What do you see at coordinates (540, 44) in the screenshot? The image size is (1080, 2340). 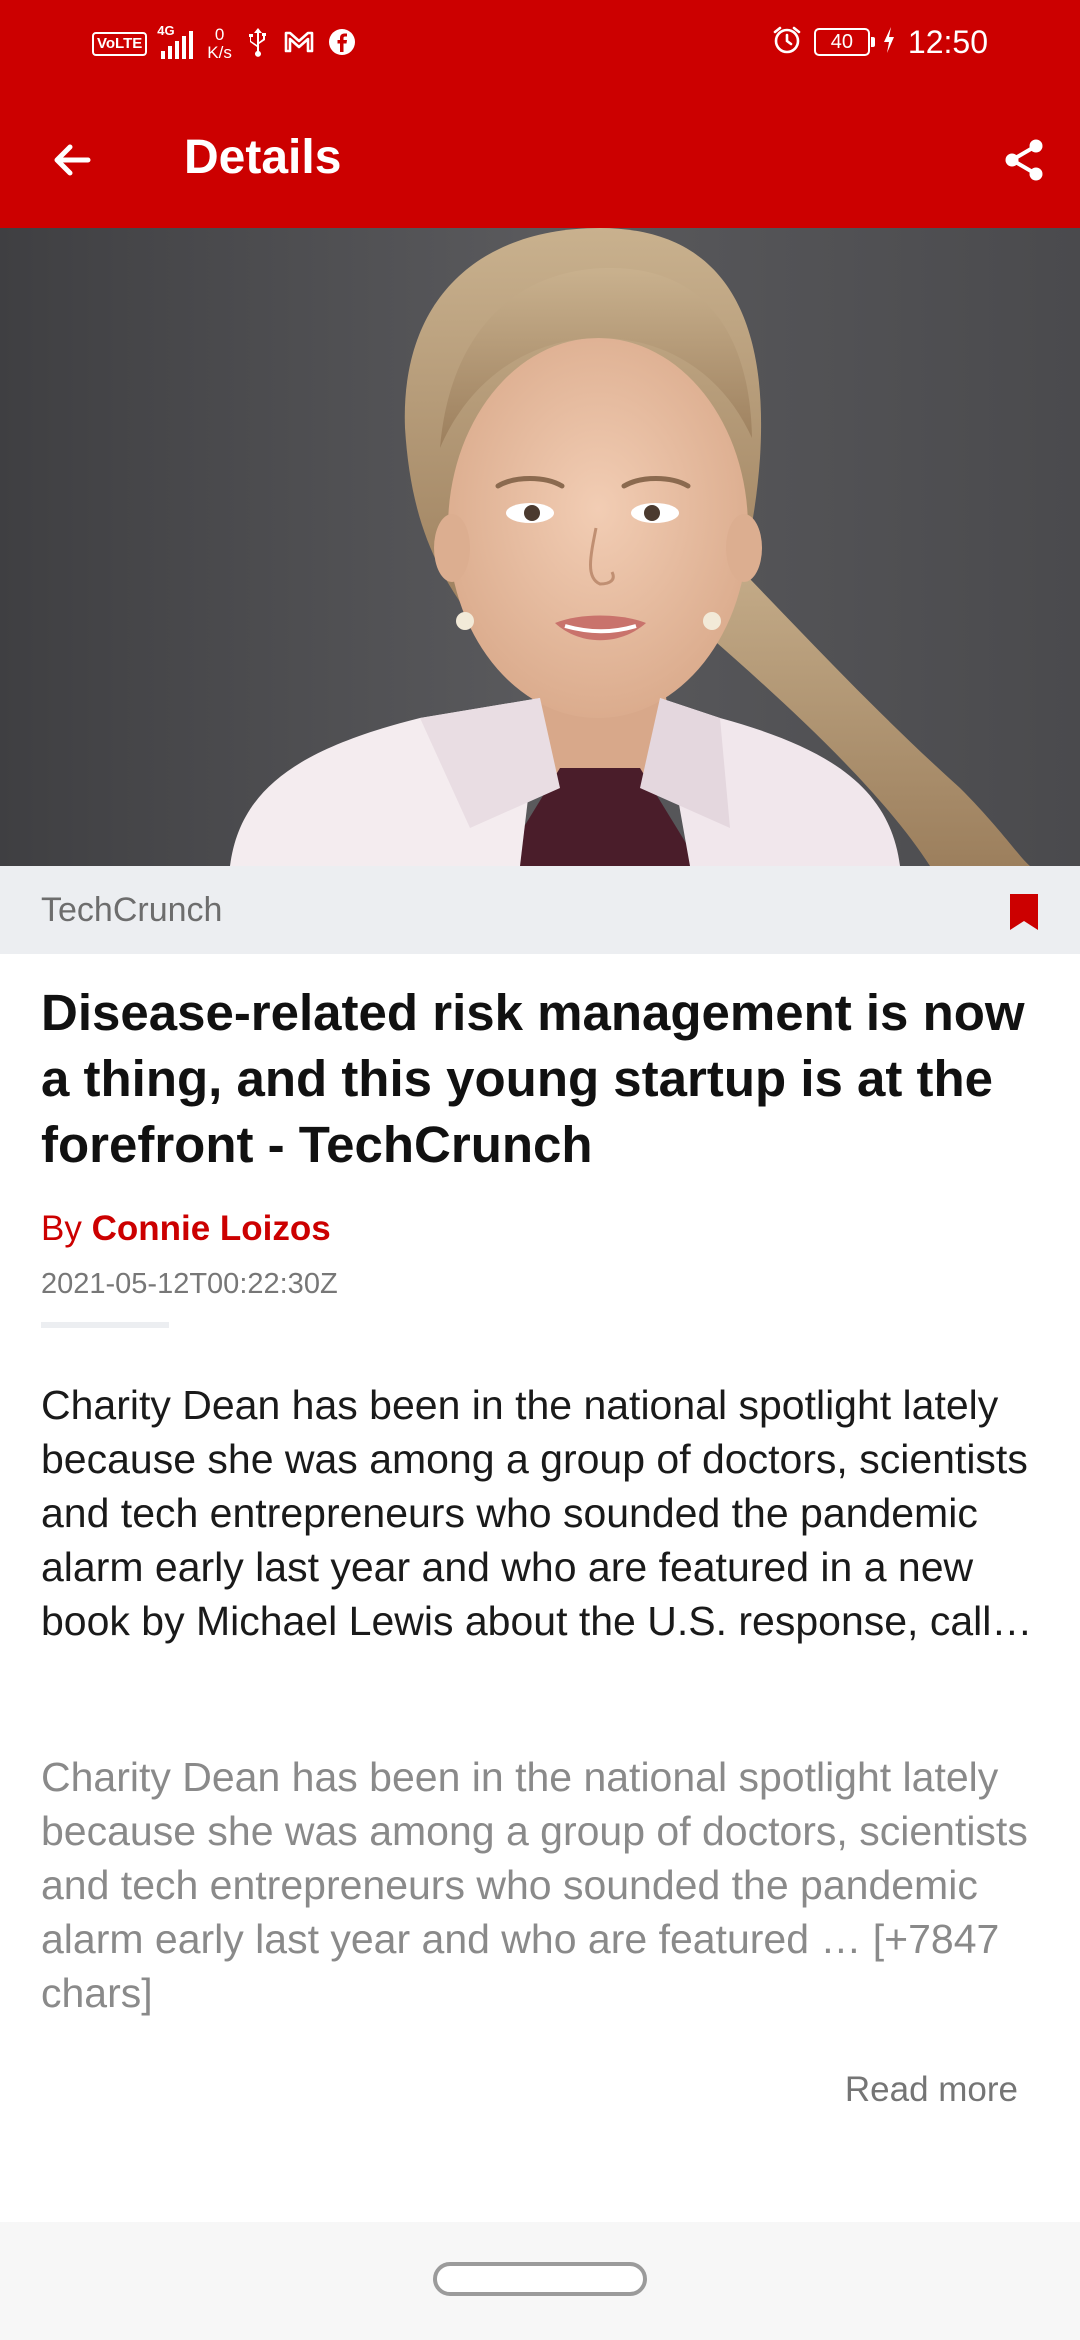 I see `status-bar: VoLTE 4G 0 K/s 40 12:50` at bounding box center [540, 44].